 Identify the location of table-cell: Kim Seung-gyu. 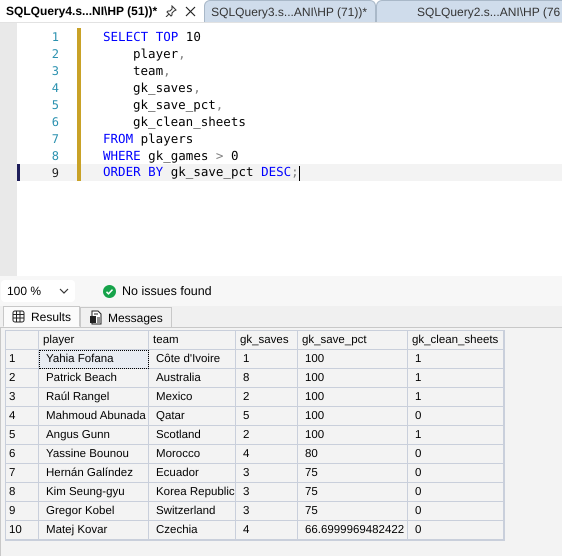
(94, 492).